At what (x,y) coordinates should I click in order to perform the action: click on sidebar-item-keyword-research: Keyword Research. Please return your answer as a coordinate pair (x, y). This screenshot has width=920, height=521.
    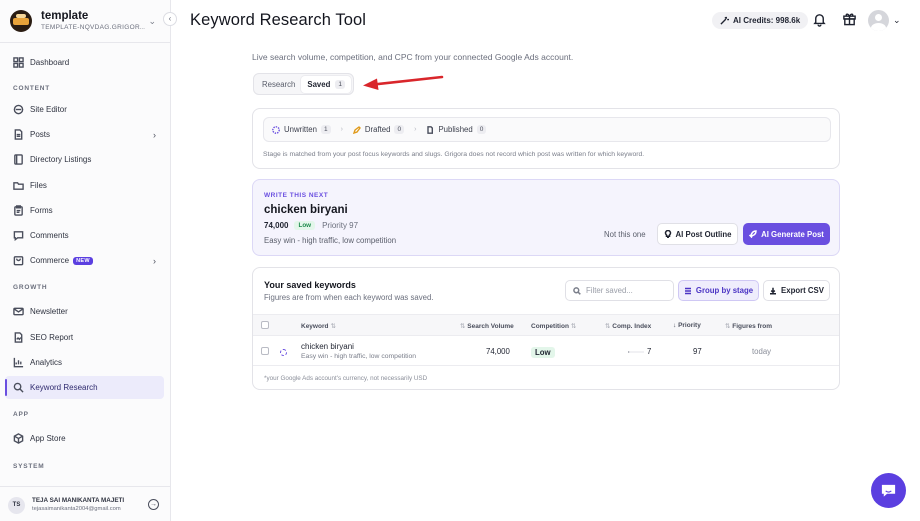
    Looking at the image, I should click on (84, 387).